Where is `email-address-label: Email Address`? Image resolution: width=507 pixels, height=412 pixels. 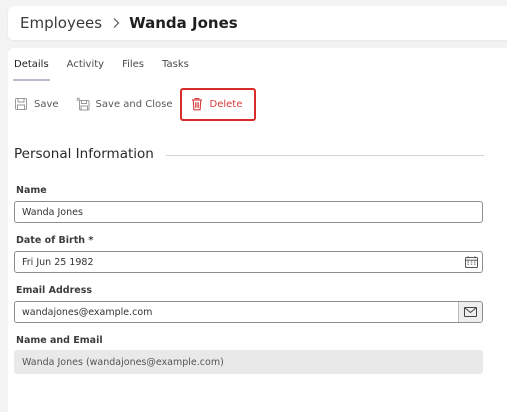
email-address-label: Email Address is located at coordinates (54, 290).